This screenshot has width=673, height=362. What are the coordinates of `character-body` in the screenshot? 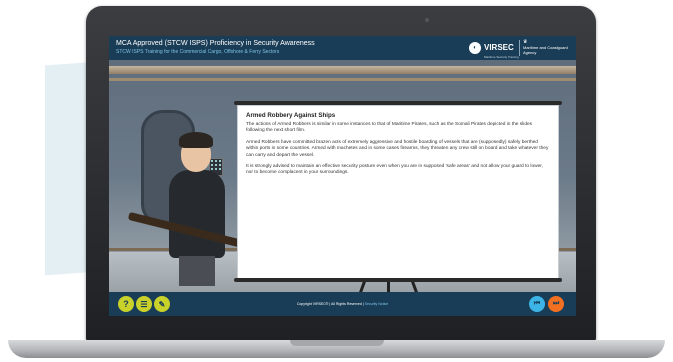 It's located at (197, 214).